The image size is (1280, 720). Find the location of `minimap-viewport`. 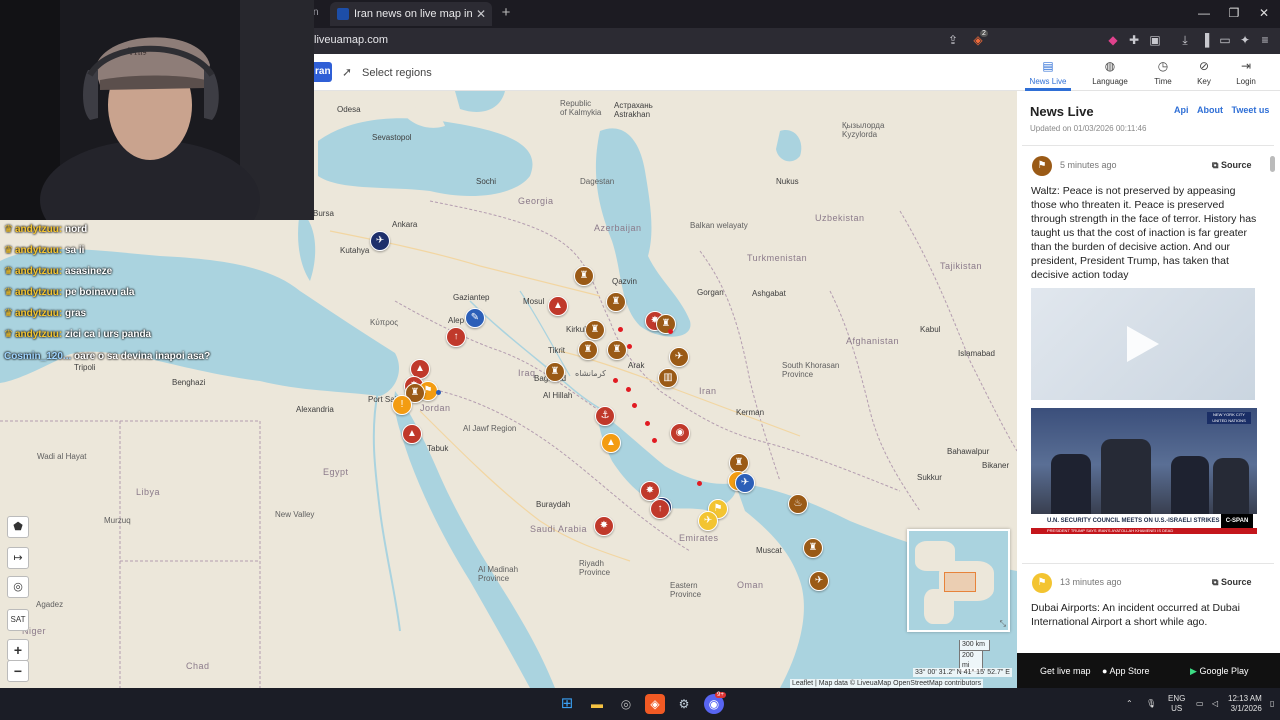

minimap-viewport is located at coordinates (960, 582).